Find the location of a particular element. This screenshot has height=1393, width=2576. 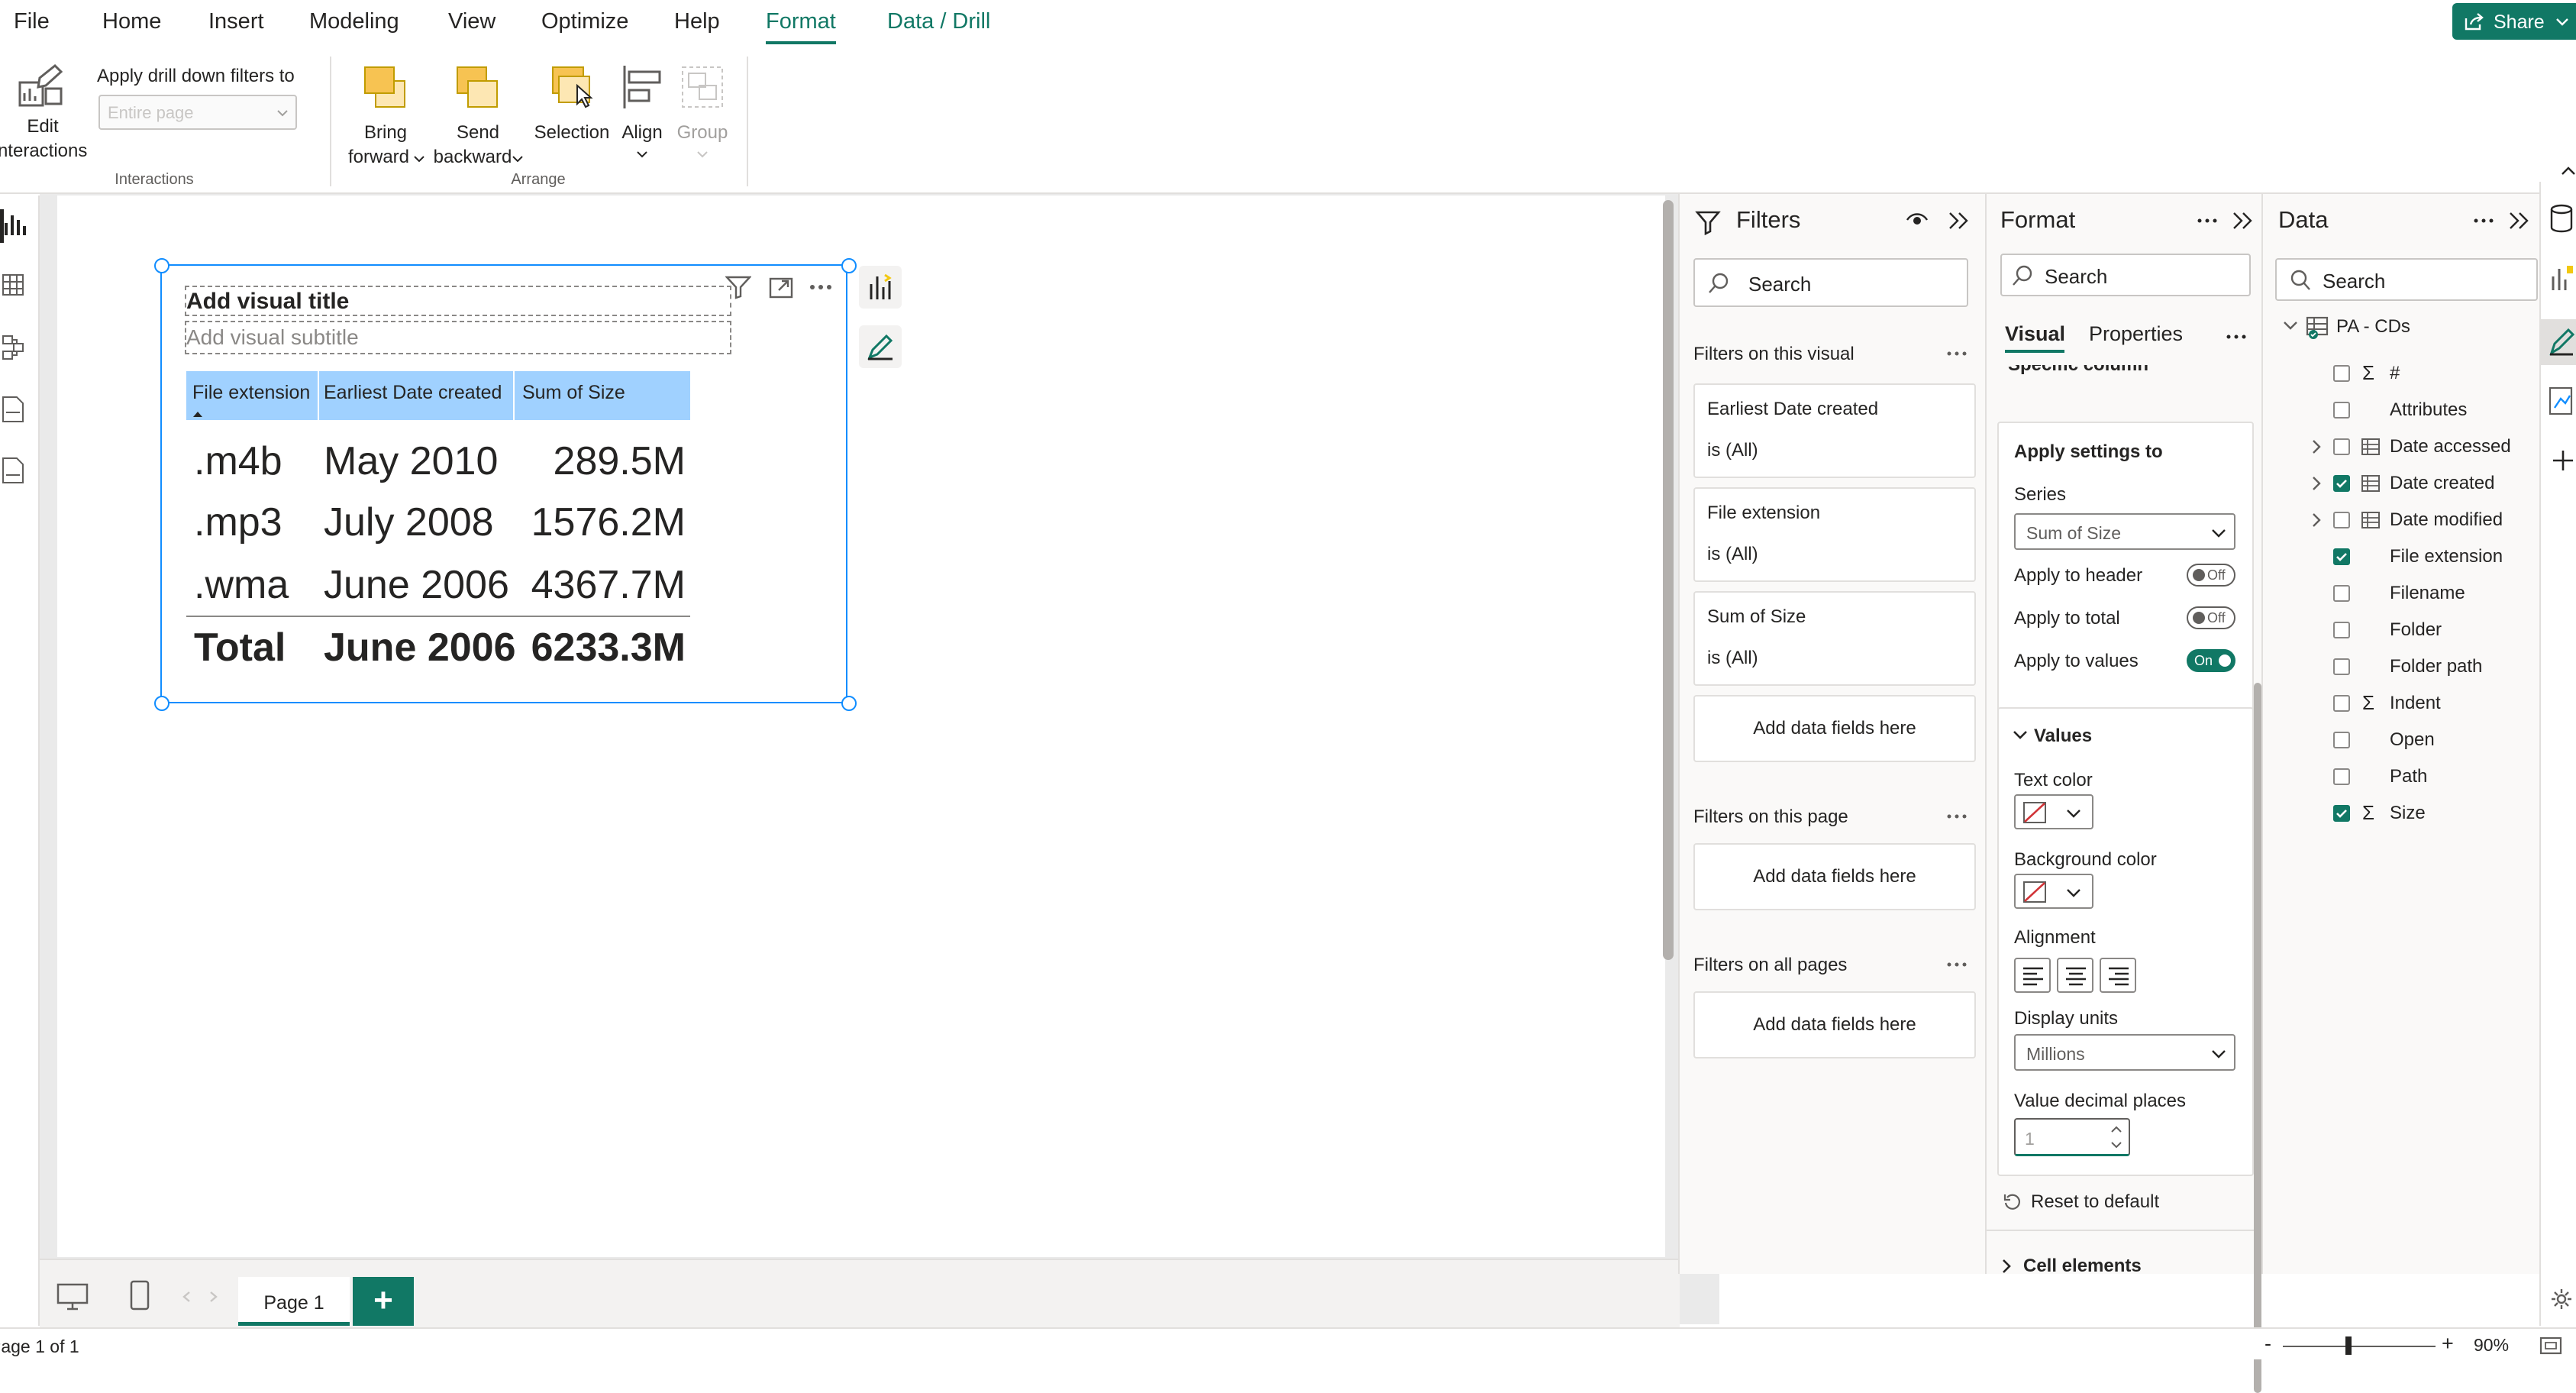

data-field-row: Date created is located at coordinates (2400, 483).